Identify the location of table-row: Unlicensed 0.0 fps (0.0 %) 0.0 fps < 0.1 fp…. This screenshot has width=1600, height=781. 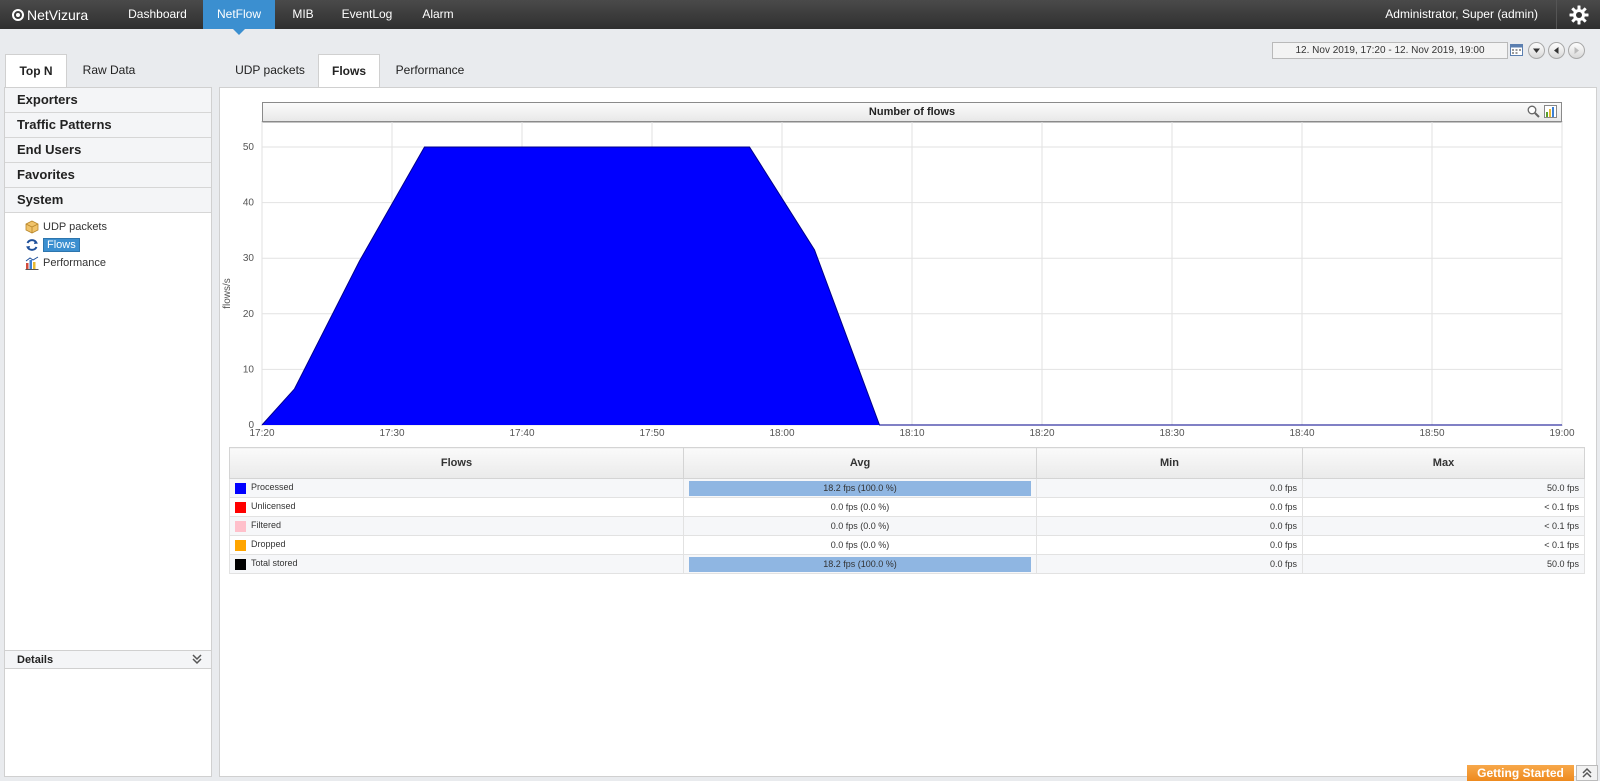
(907, 507).